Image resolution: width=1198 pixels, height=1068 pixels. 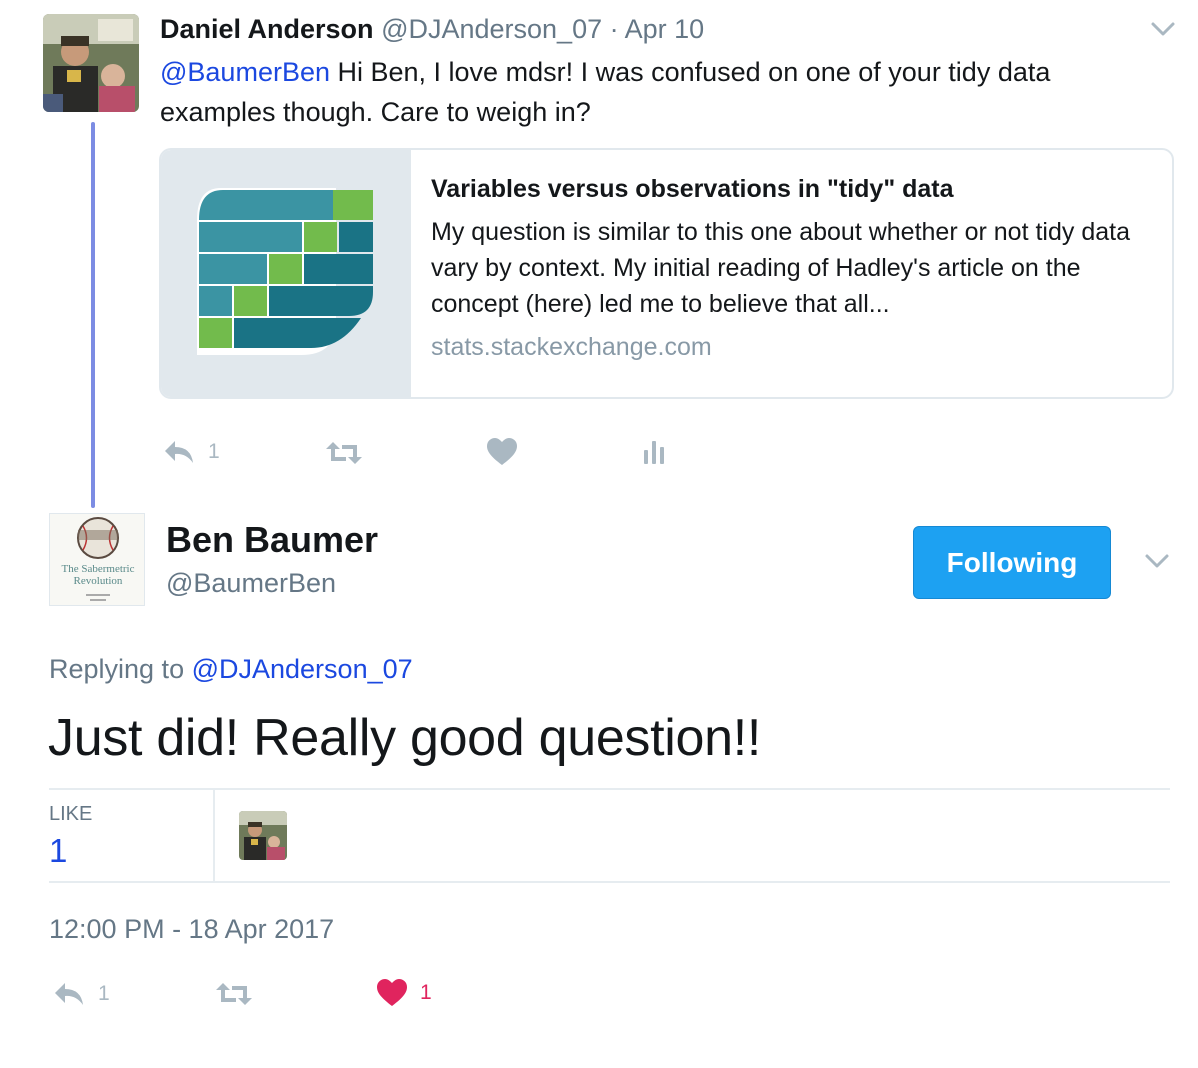 What do you see at coordinates (405, 738) in the screenshot?
I see `main-tweet-text: Just did! Really good question!!` at bounding box center [405, 738].